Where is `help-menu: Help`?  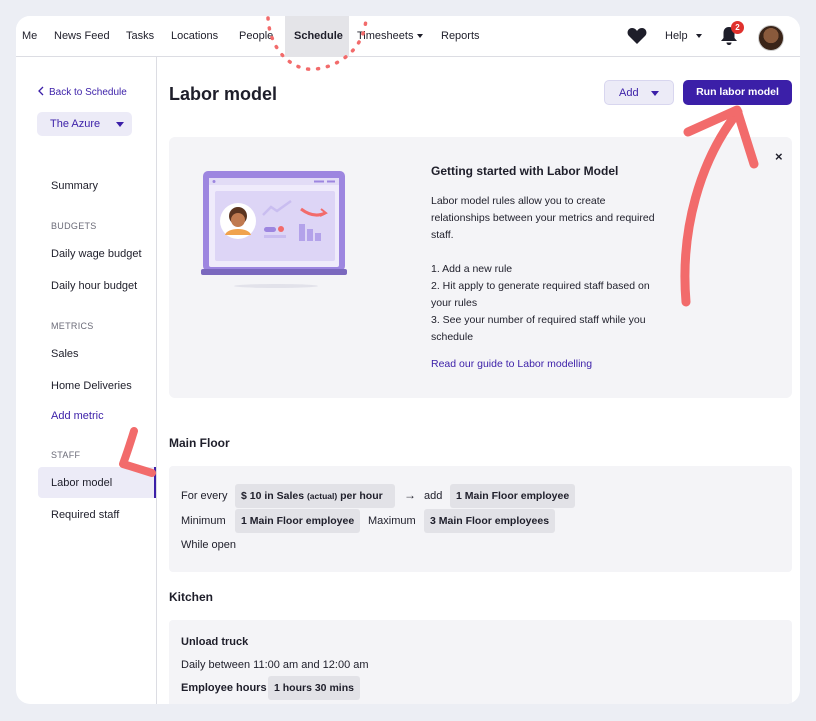 help-menu: Help is located at coordinates (683, 36).